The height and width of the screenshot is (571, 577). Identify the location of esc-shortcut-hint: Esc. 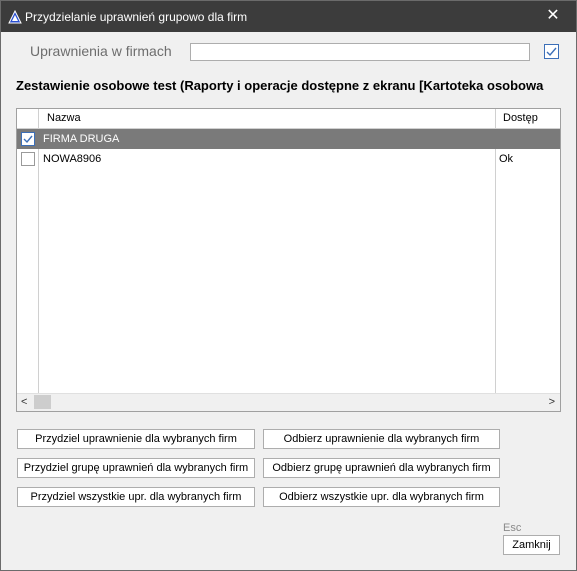
(512, 528).